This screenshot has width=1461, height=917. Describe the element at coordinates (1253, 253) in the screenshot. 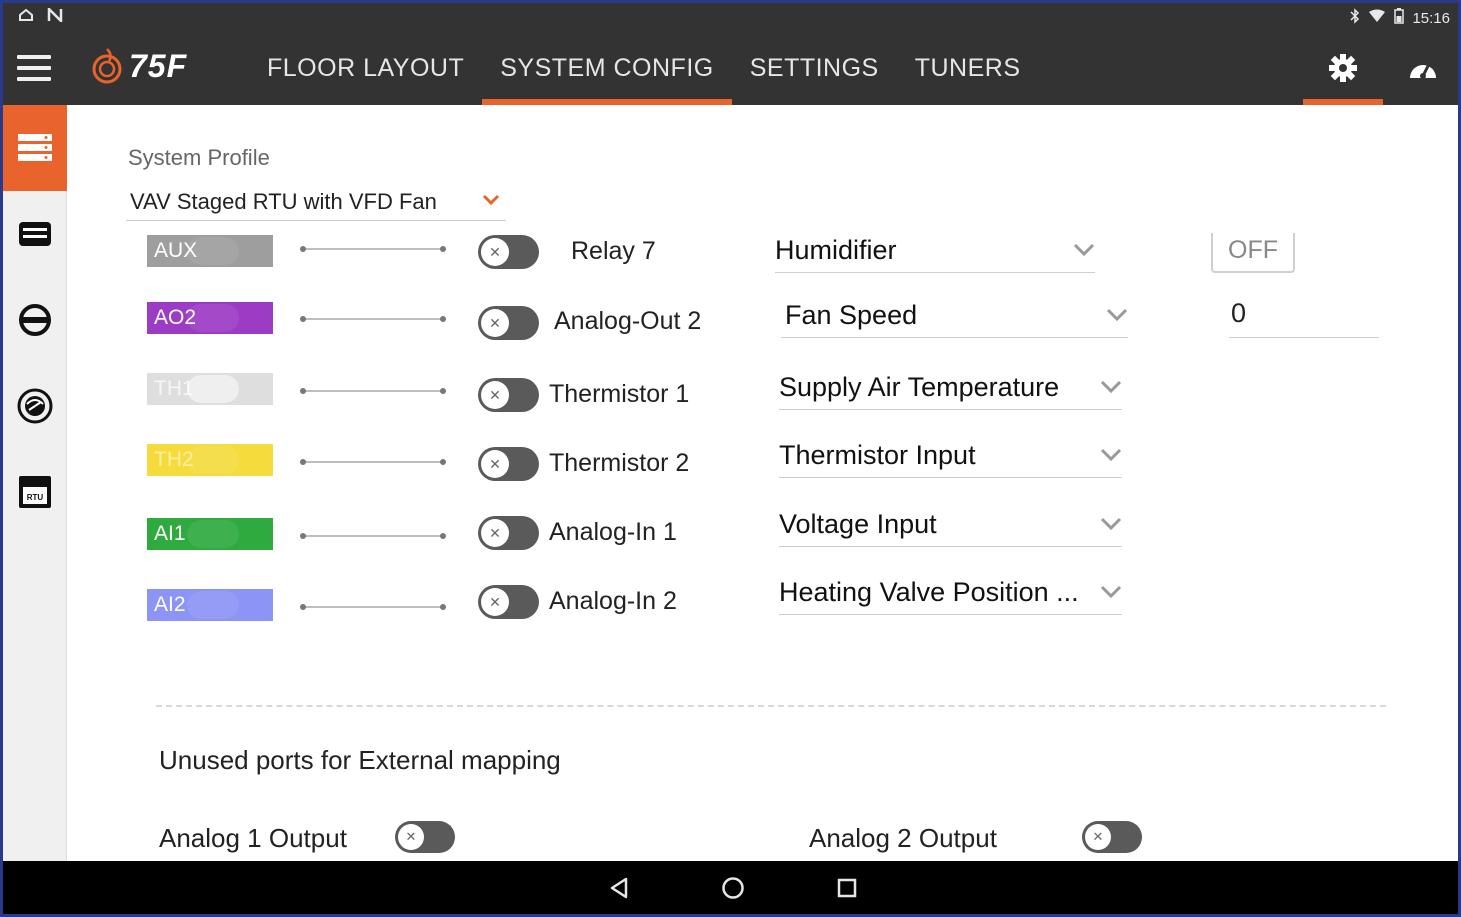

I see `relay-7-off-button: OFF` at that location.